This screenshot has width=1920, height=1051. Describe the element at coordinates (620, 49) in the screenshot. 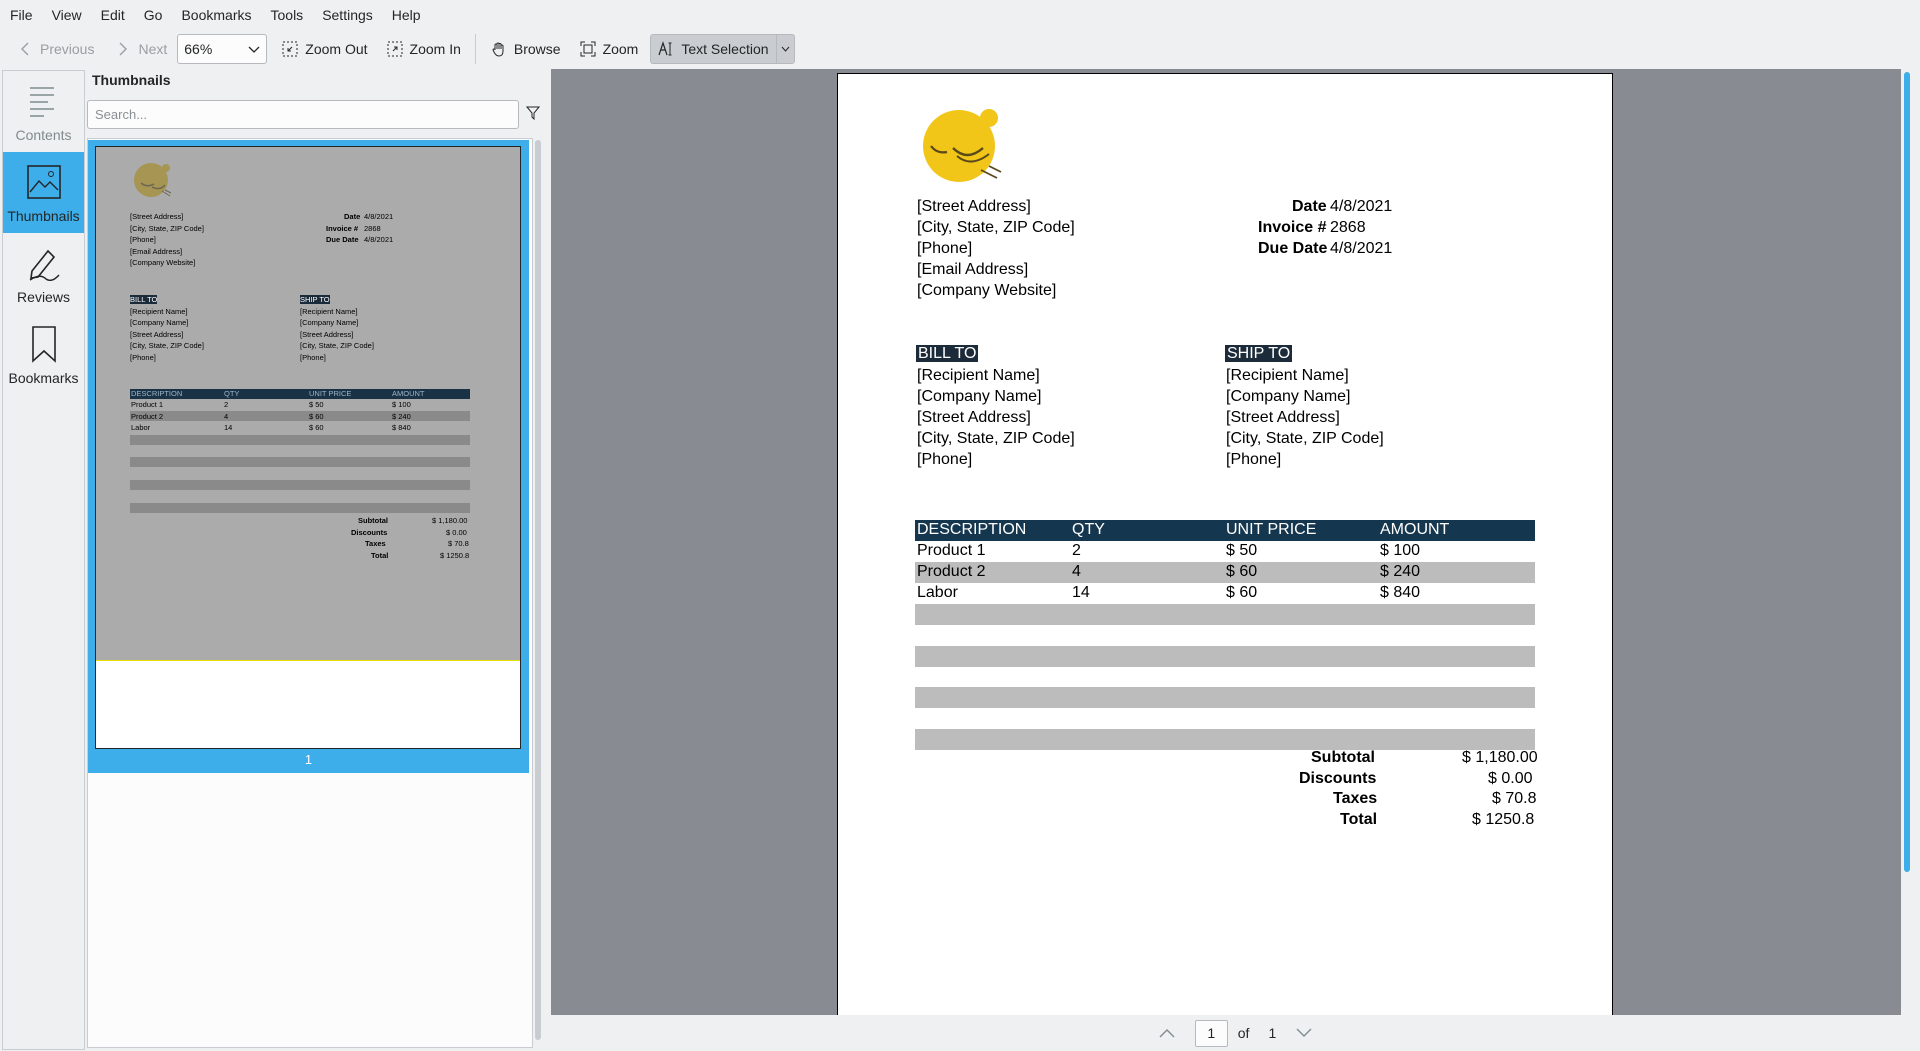

I see `zoom-tool-label: Zoom` at that location.